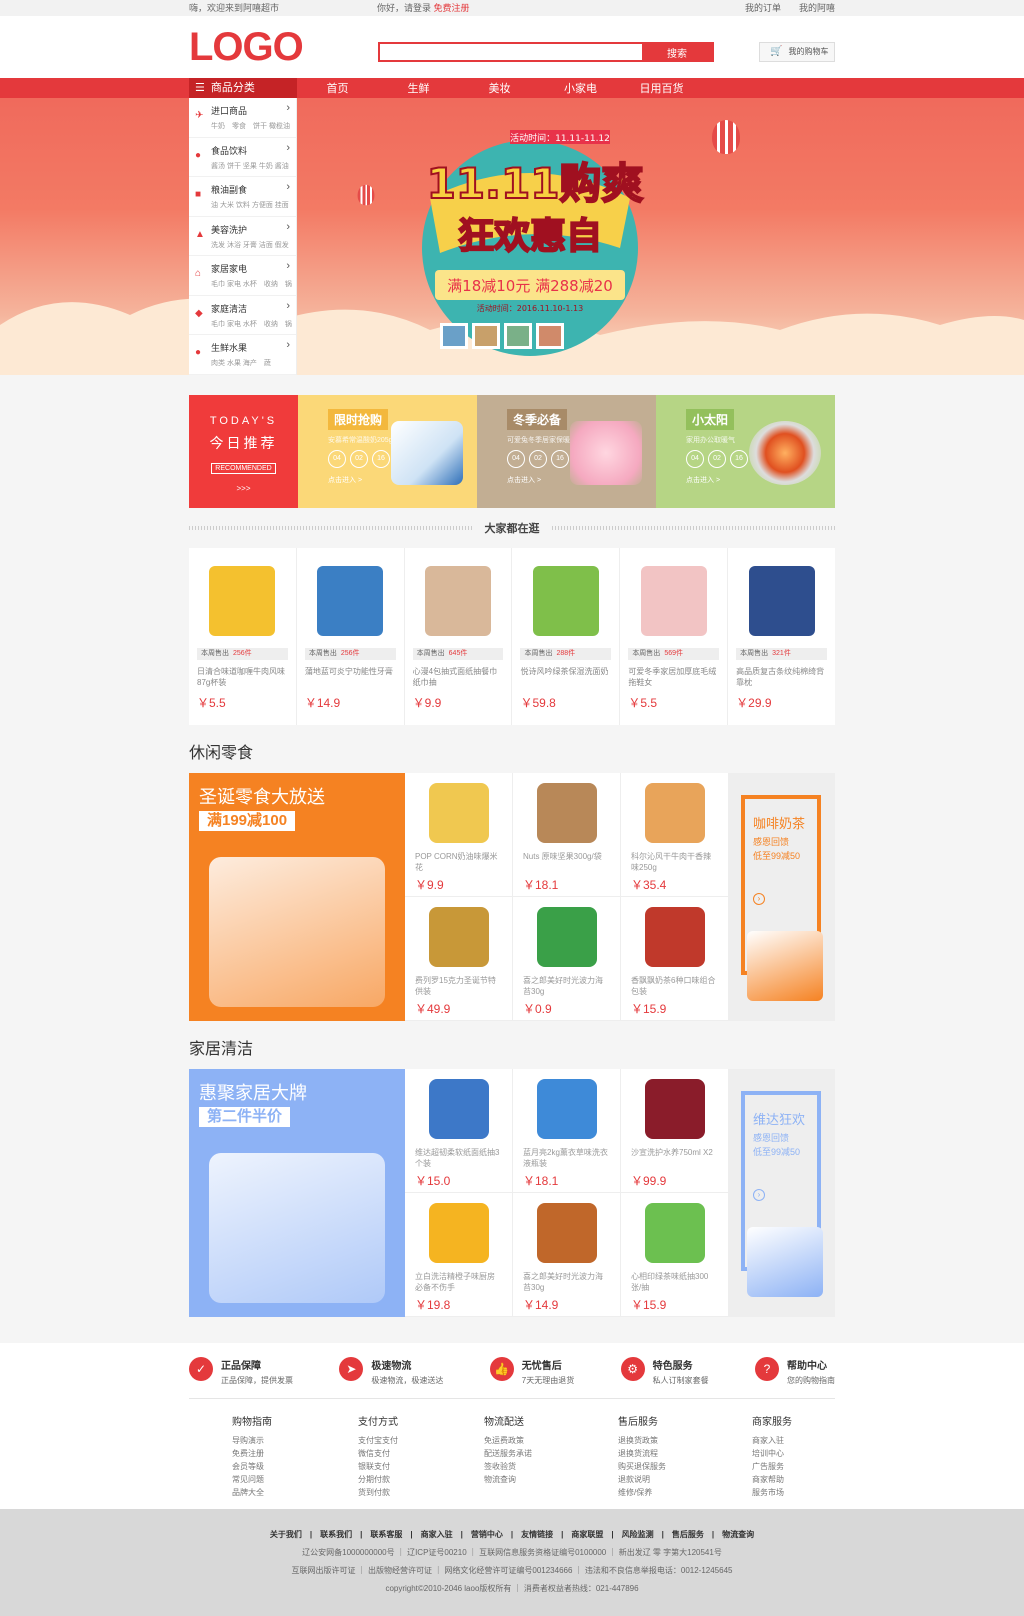 The image size is (1024, 1616). What do you see at coordinates (252, 1453) in the screenshot?
I see `footer-link: 免费注册` at bounding box center [252, 1453].